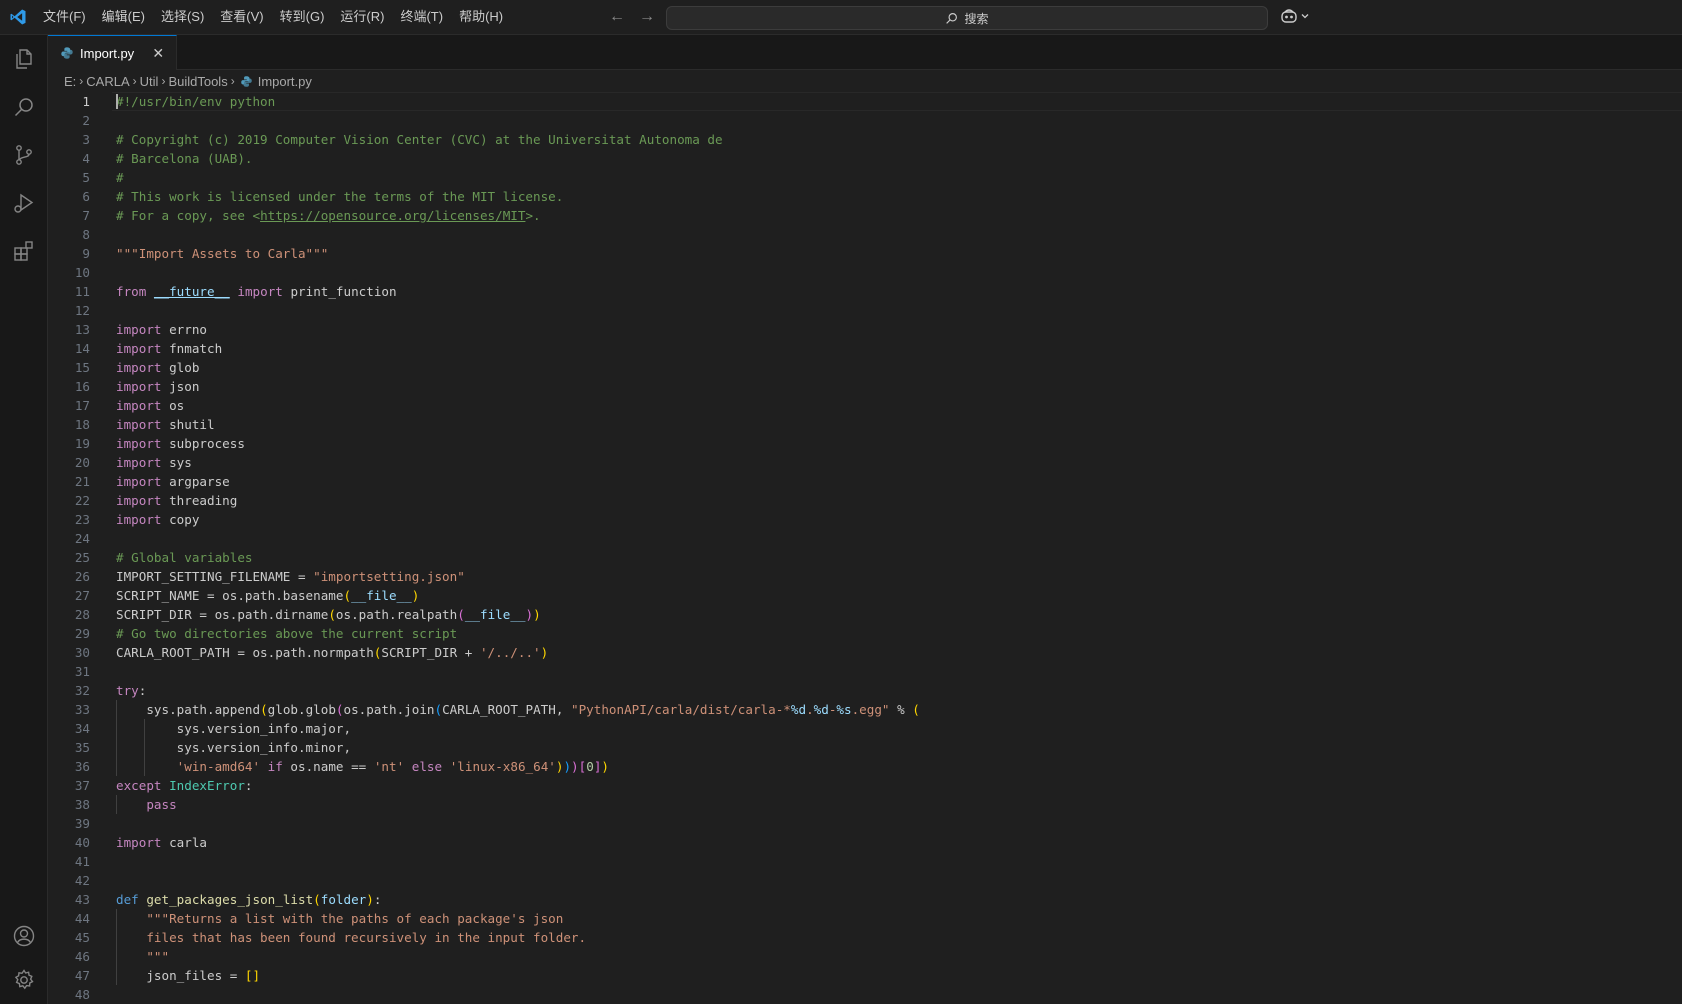 The height and width of the screenshot is (1004, 1682). Describe the element at coordinates (69, 272) in the screenshot. I see `line-number: 10` at that location.